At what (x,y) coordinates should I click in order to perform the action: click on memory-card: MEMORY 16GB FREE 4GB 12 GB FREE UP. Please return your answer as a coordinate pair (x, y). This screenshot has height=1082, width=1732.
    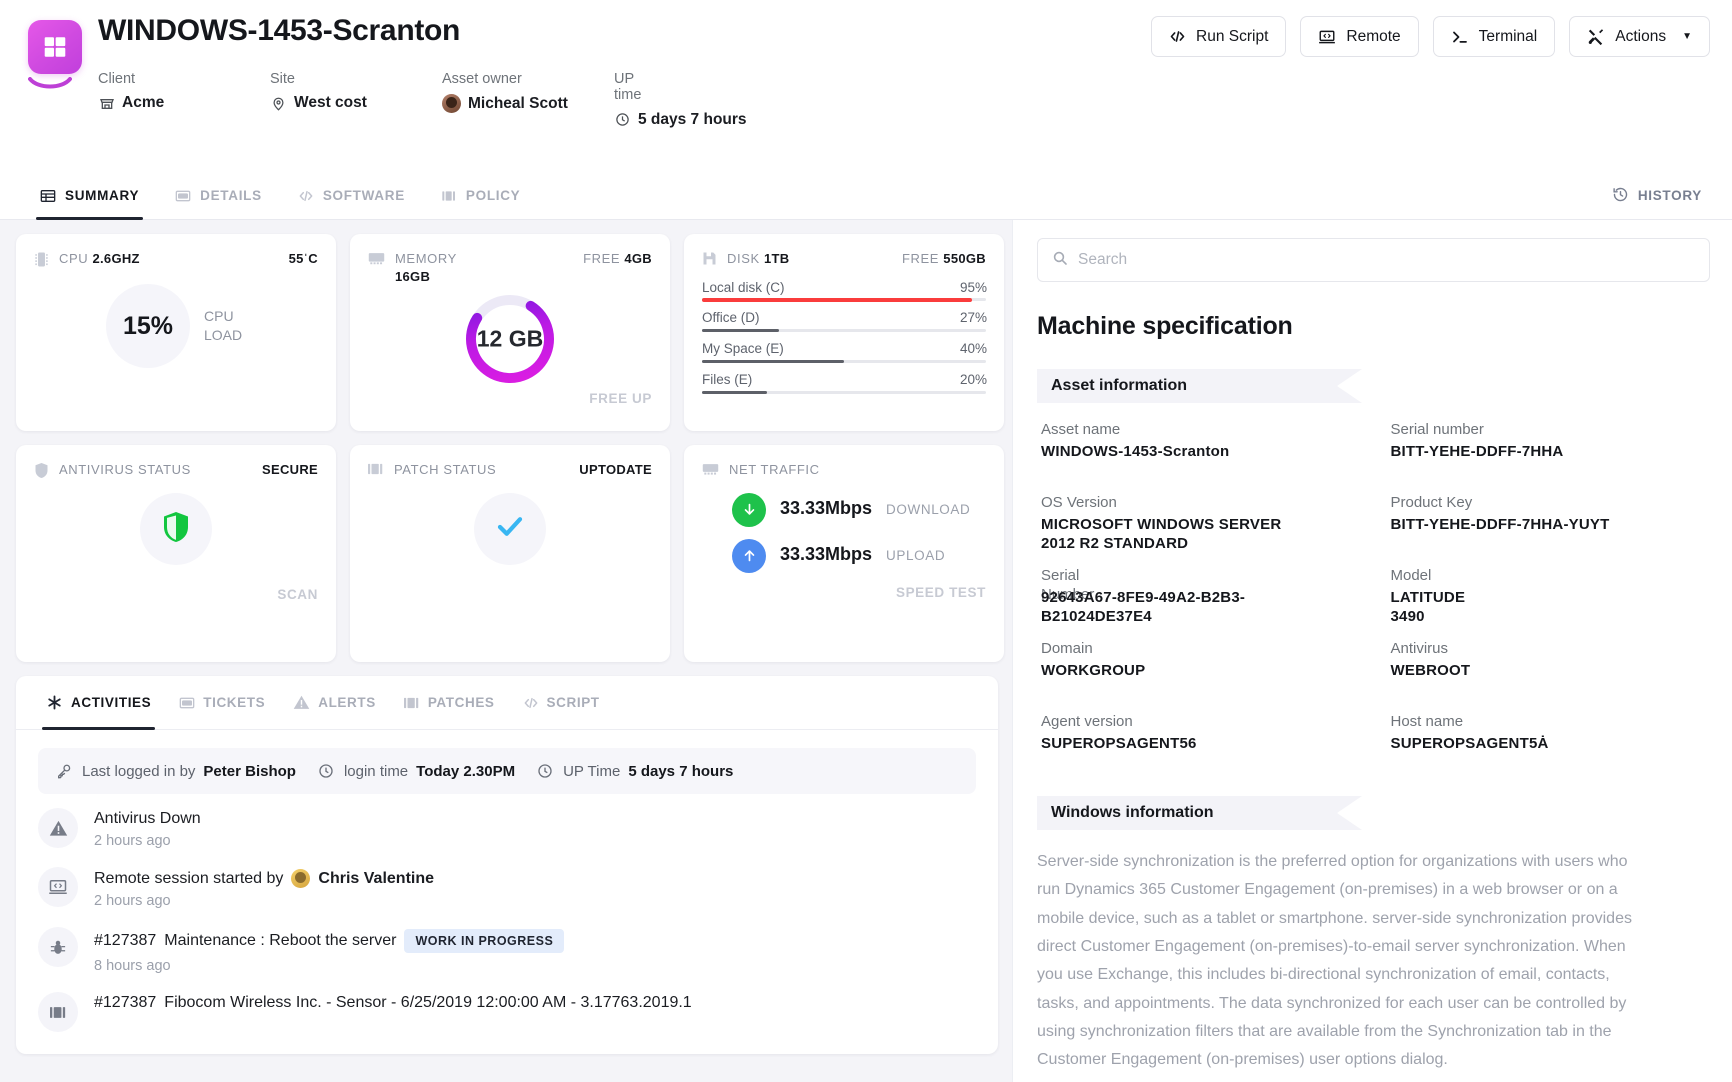
    Looking at the image, I should click on (510, 332).